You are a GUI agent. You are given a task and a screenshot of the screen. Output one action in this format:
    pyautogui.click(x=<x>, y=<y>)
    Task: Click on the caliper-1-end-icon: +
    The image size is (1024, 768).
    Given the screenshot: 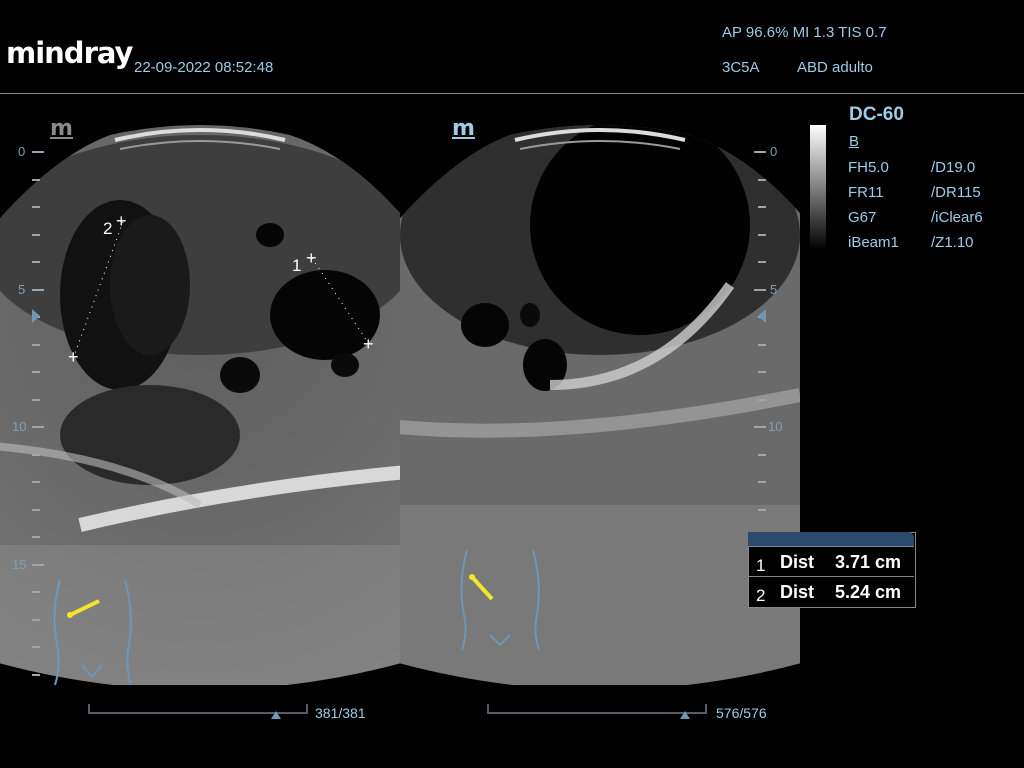 What is the action you would take?
    pyautogui.click(x=368, y=344)
    